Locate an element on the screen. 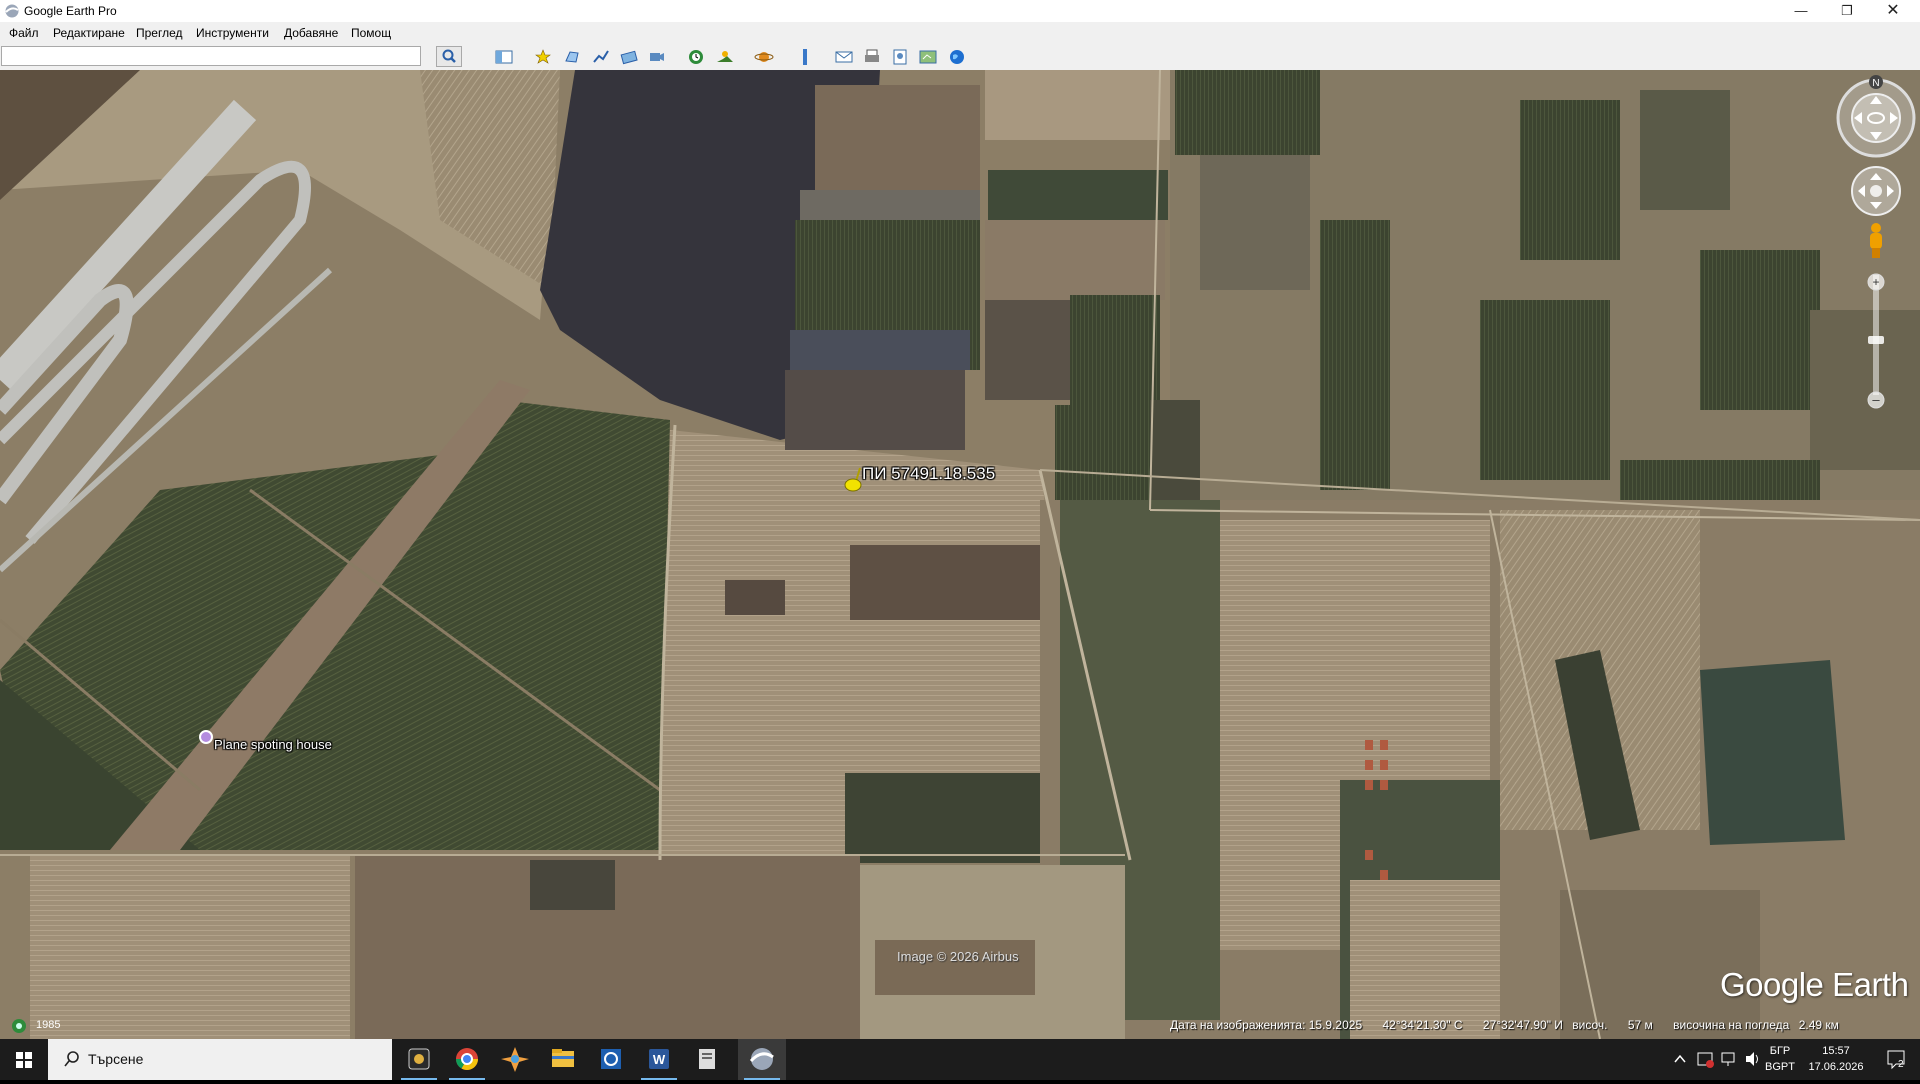  hand-icon is located at coordinates (1876, 191).